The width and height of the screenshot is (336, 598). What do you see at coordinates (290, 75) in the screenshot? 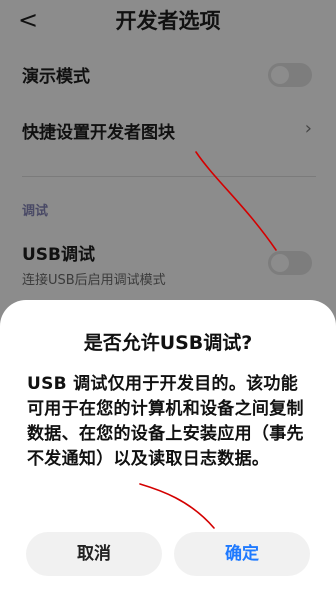
I see `demo-mode-toggle` at bounding box center [290, 75].